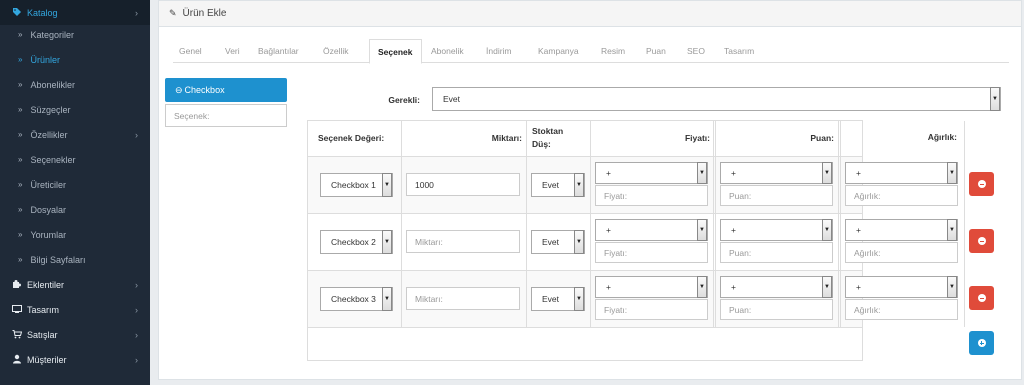  I want to click on option-search-input: Seçenek:, so click(226, 115).